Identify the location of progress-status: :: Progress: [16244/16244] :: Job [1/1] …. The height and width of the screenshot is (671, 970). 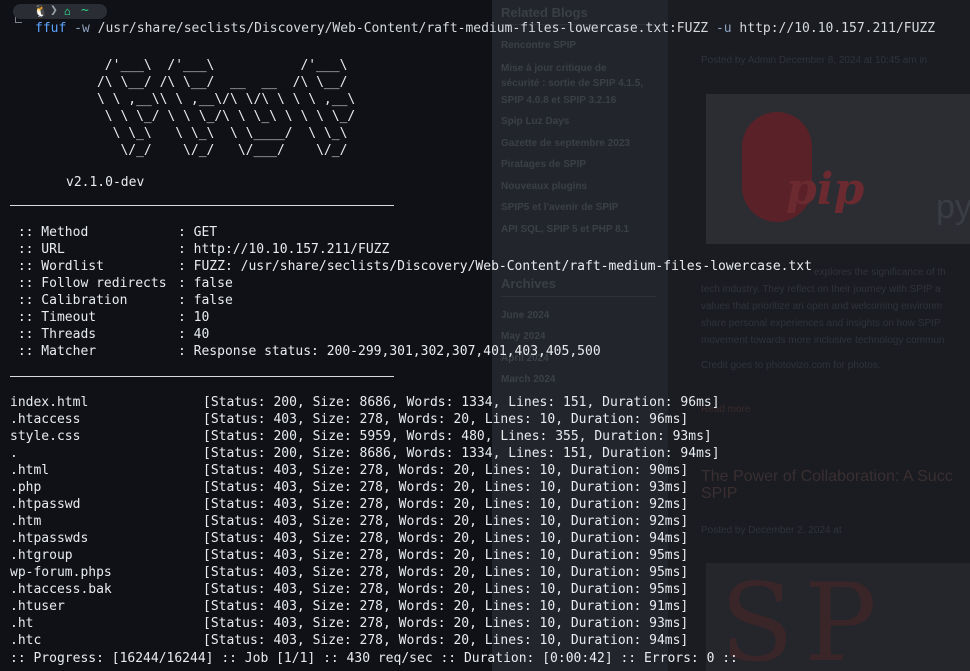
(374, 658).